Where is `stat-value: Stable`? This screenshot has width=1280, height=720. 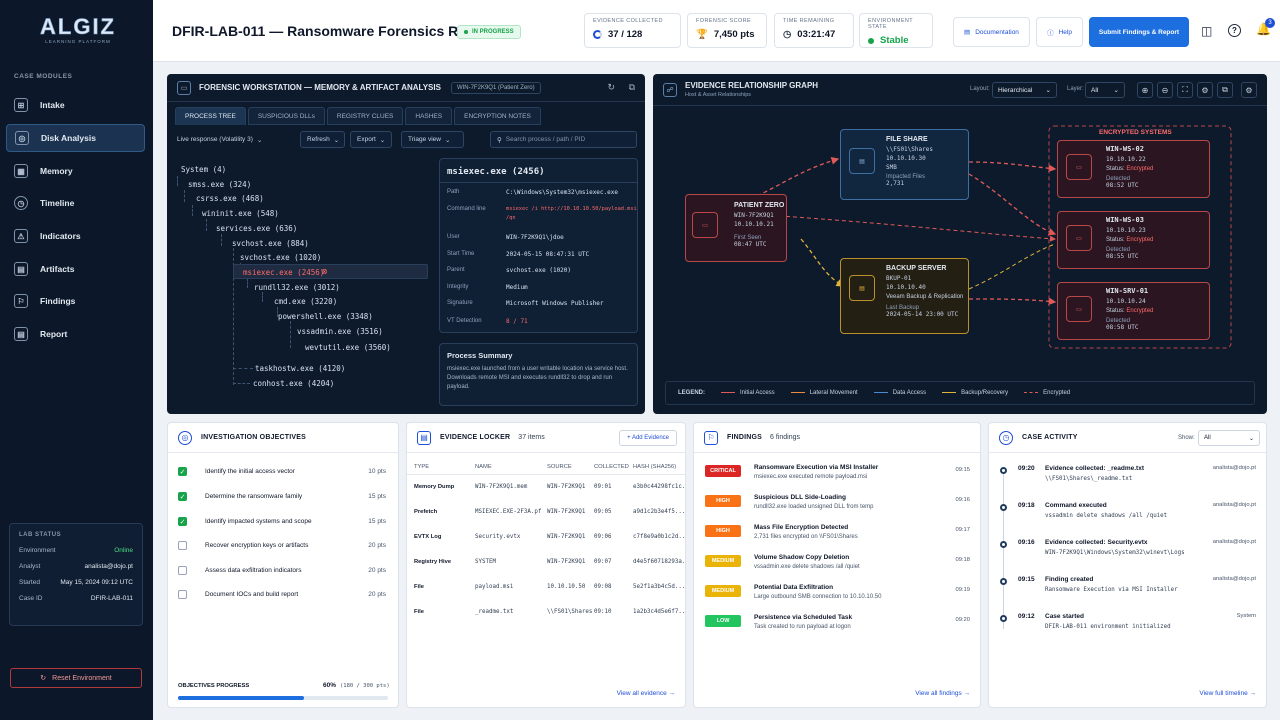
stat-value: Stable is located at coordinates (894, 40).